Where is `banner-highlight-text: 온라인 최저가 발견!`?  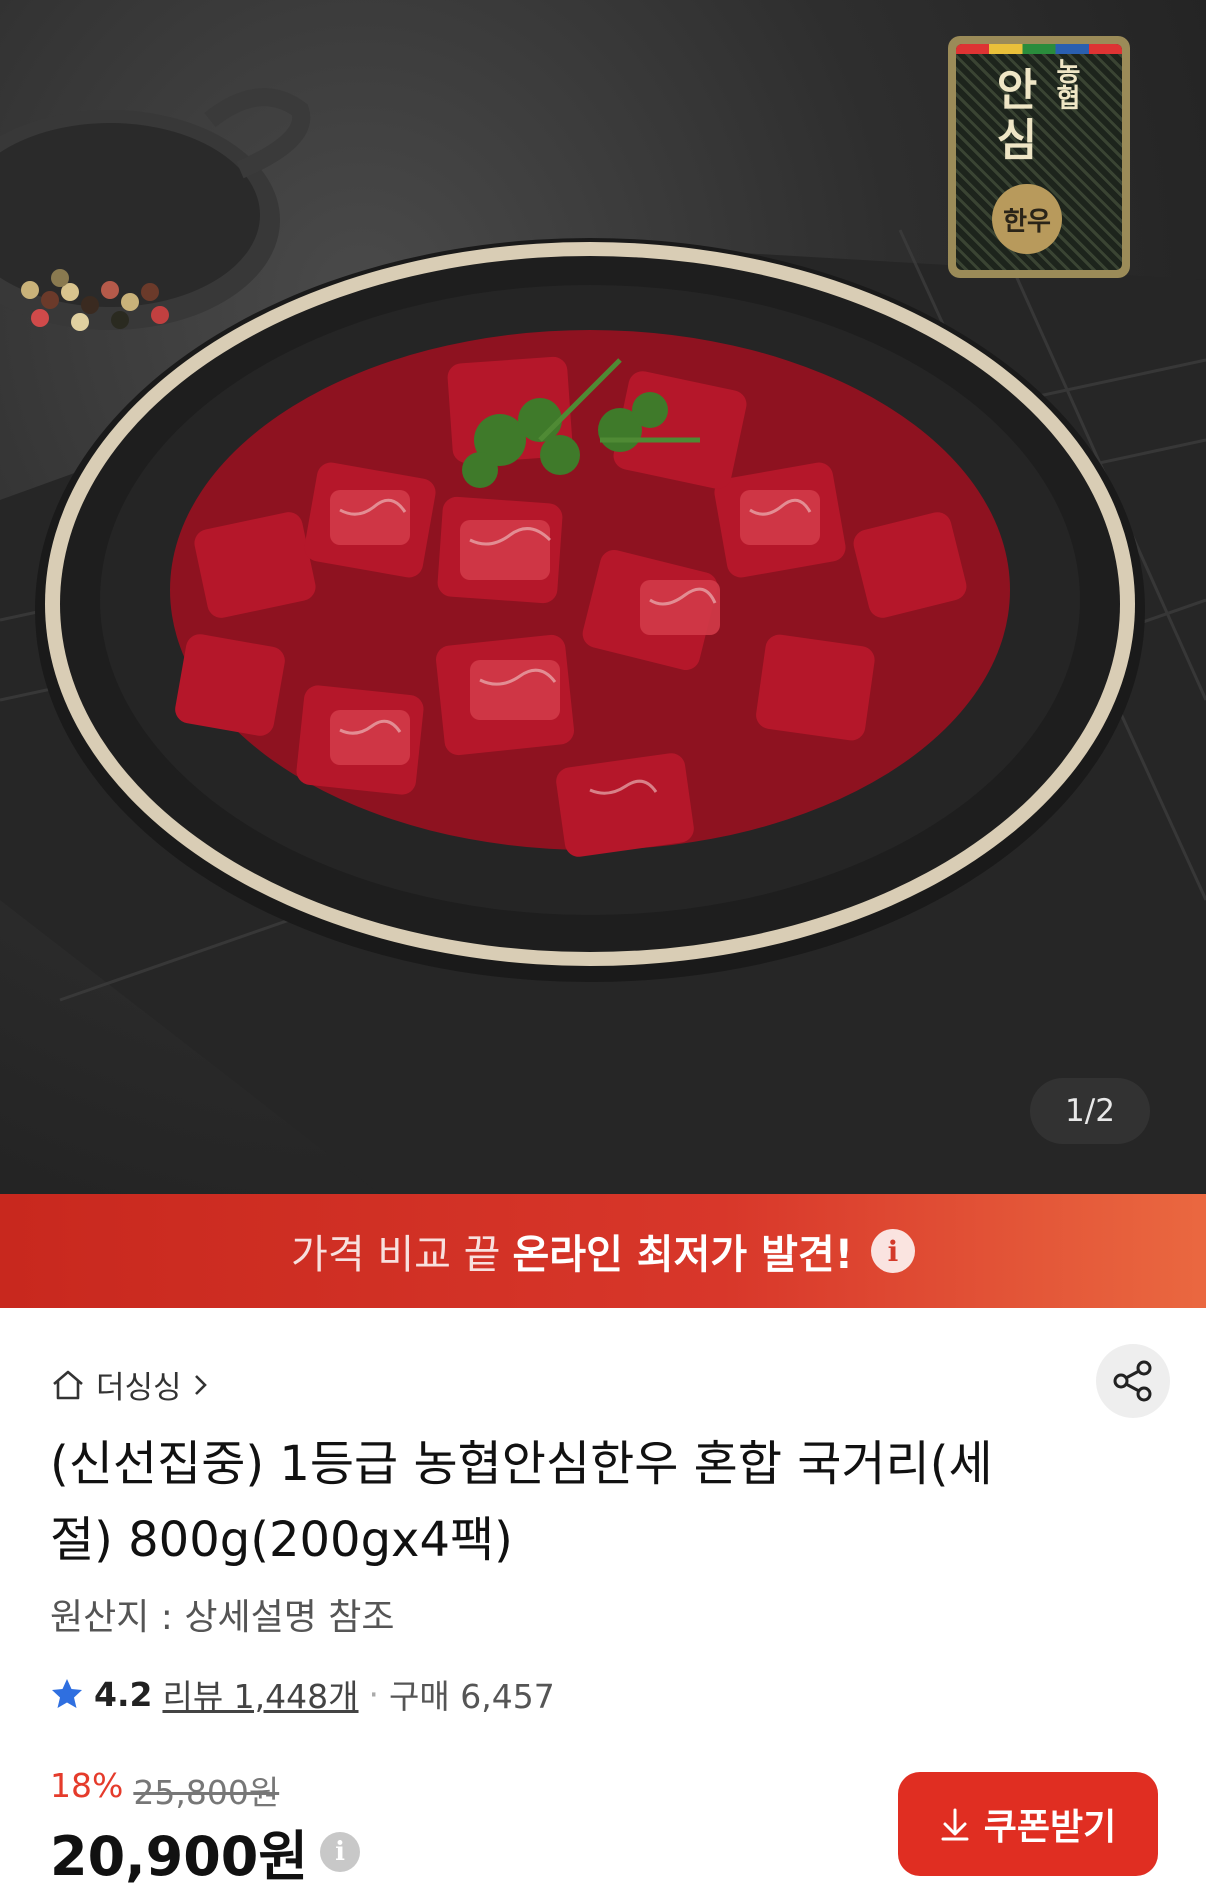 banner-highlight-text: 온라인 최저가 발견! is located at coordinates (682, 1255).